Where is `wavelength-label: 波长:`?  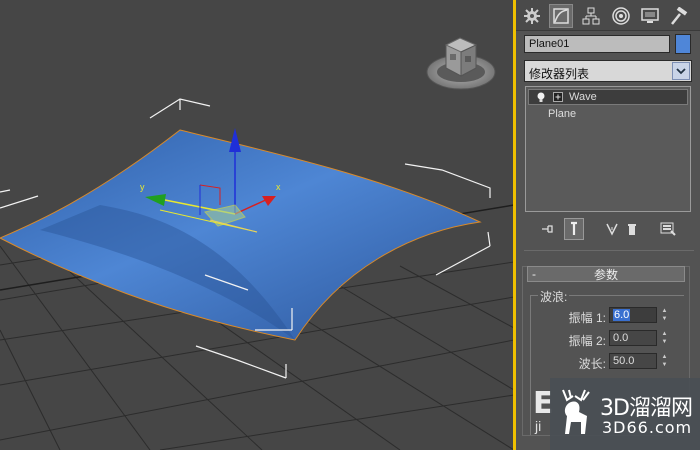
wavelength-label: 波长: is located at coordinates (592, 364).